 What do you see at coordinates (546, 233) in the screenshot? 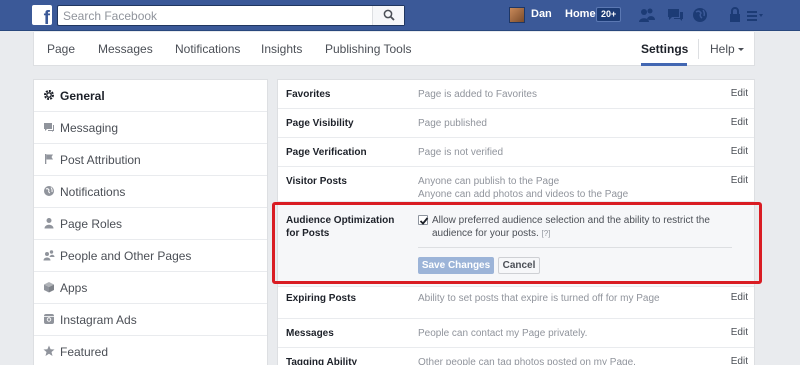
I see `help-link: [?]` at bounding box center [546, 233].